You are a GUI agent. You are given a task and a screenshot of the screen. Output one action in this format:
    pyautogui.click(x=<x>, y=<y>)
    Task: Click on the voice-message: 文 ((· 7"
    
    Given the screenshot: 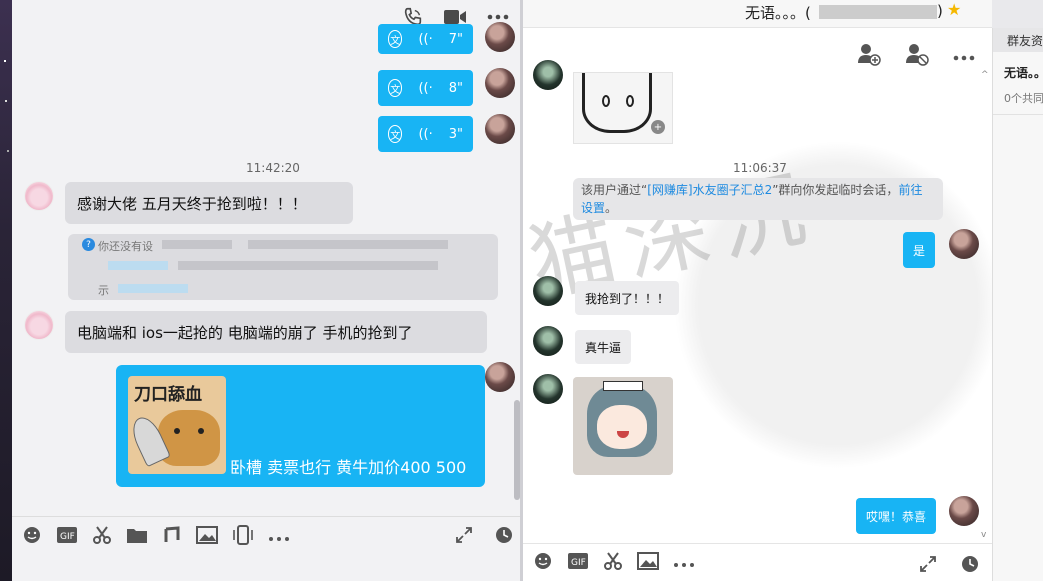 What is the action you would take?
    pyautogui.click(x=425, y=39)
    